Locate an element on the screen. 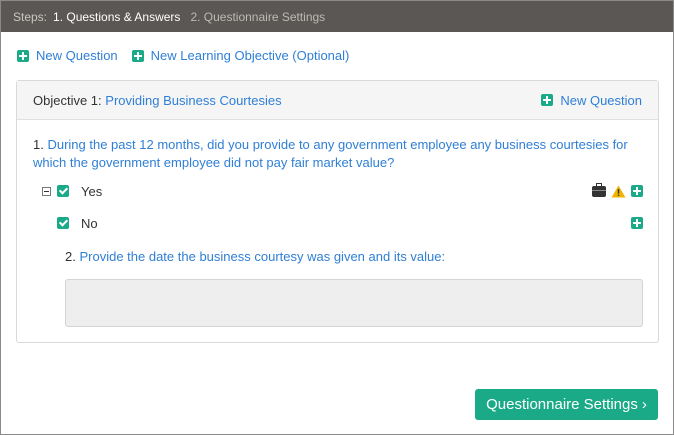  briefcase-icon is located at coordinates (599, 189).